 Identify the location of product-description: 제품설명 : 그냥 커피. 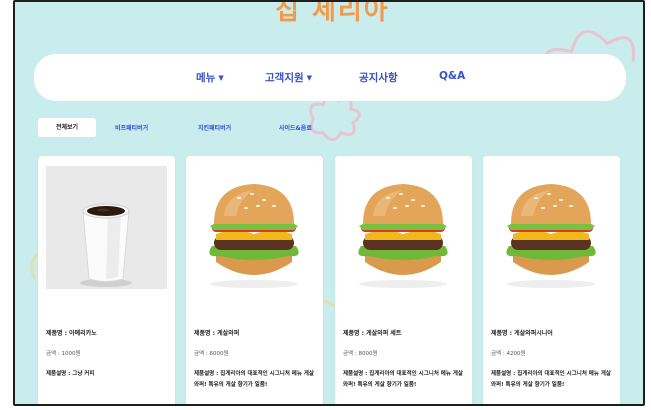
(70, 374).